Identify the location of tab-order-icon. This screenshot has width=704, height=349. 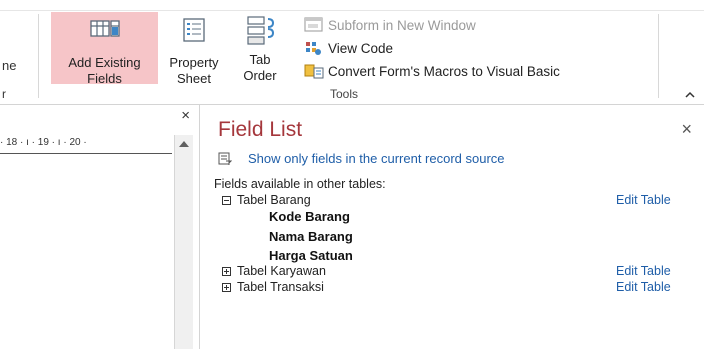
(261, 30).